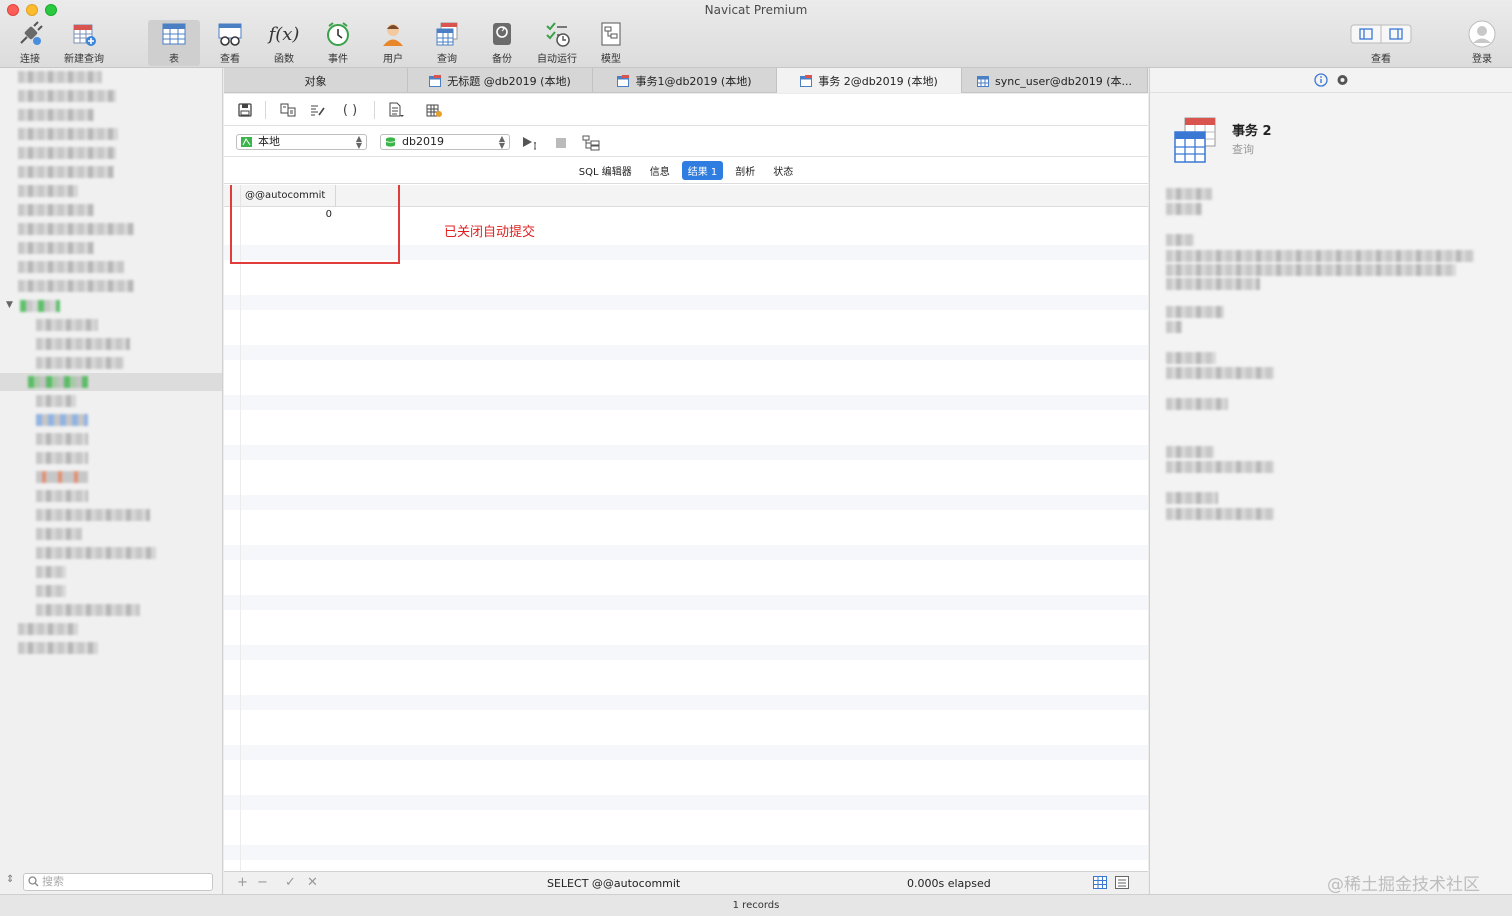 The height and width of the screenshot is (916, 1512). I want to click on object-tree-sidebar: ▼ ⇕ 搜索, so click(111, 481).